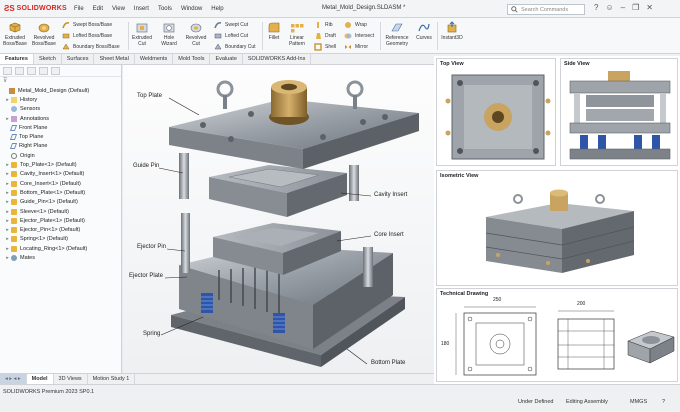  I want to click on help-icon-status: ?, so click(663, 402).